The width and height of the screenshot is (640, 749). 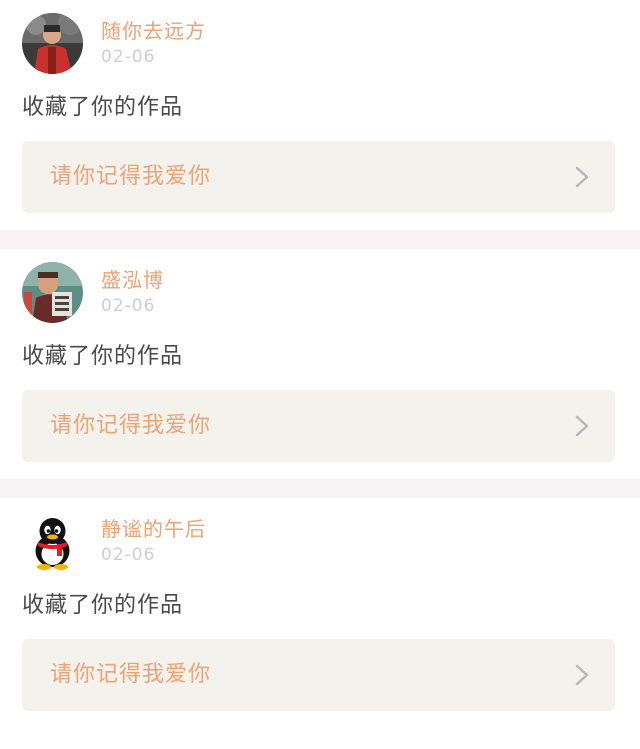 What do you see at coordinates (153, 31) in the screenshot?
I see `username: 随你去远方` at bounding box center [153, 31].